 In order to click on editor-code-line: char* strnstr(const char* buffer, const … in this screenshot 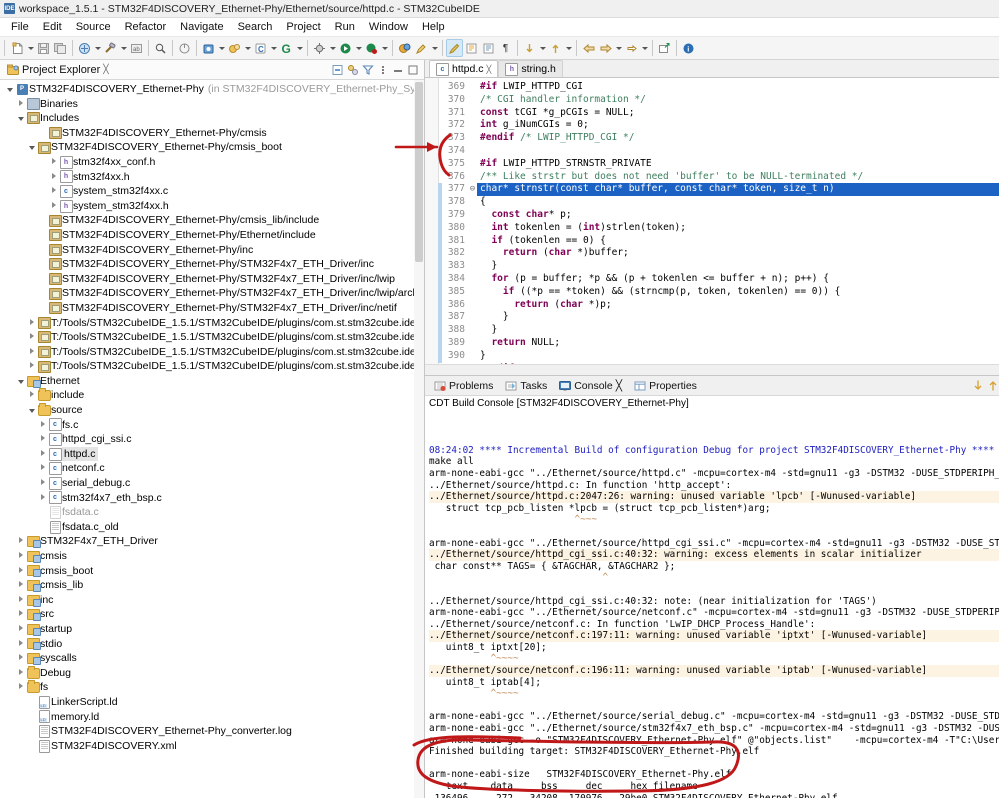, I will do `click(738, 190)`.